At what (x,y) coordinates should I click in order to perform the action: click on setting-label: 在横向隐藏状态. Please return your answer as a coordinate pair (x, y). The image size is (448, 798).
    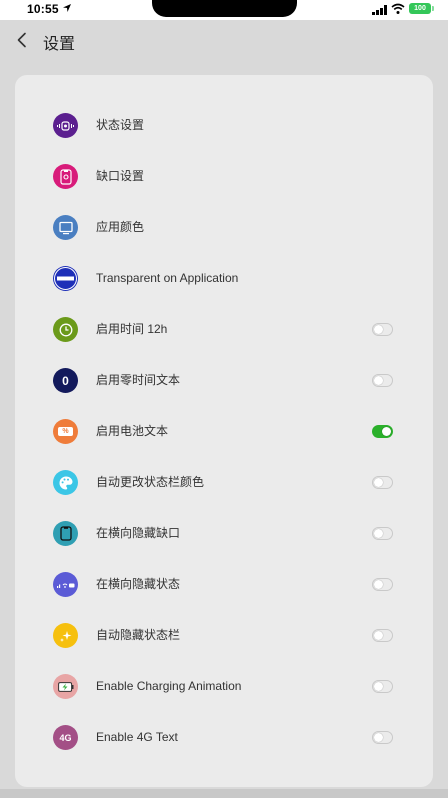
    Looking at the image, I should click on (138, 584).